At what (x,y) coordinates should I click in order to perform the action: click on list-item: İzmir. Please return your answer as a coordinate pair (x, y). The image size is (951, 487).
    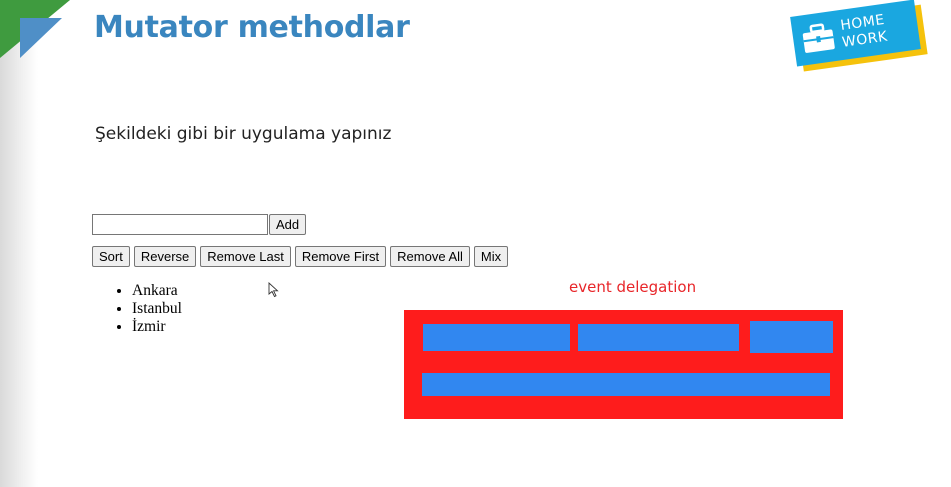
    Looking at the image, I should click on (157, 327).